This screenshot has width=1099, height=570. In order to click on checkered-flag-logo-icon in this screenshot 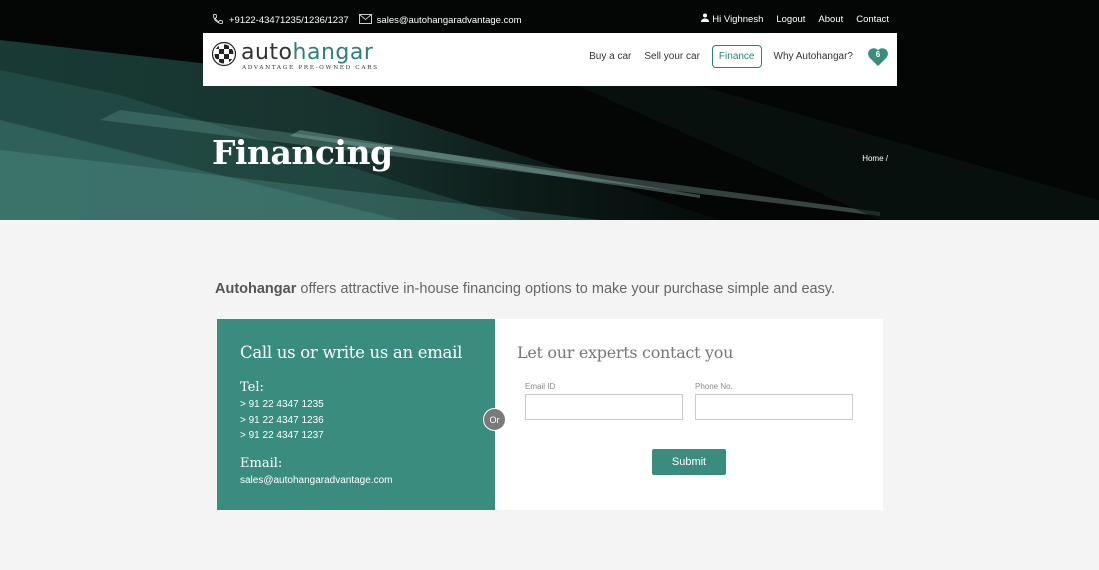, I will do `click(224, 56)`.